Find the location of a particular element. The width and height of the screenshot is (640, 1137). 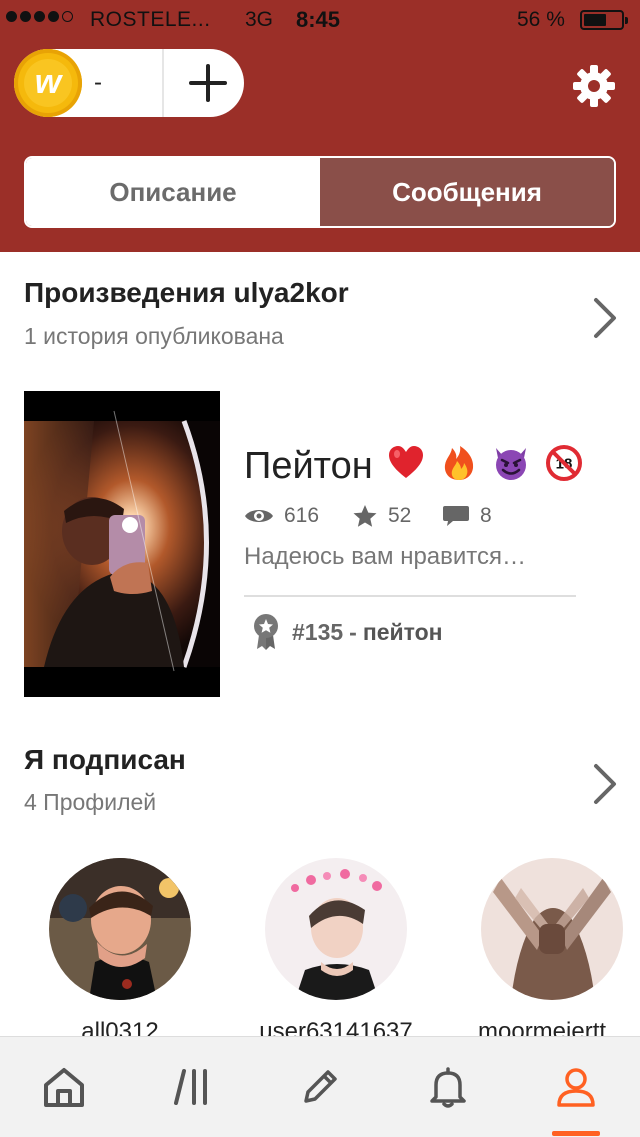

ranking-badge-icon is located at coordinates (266, 632).